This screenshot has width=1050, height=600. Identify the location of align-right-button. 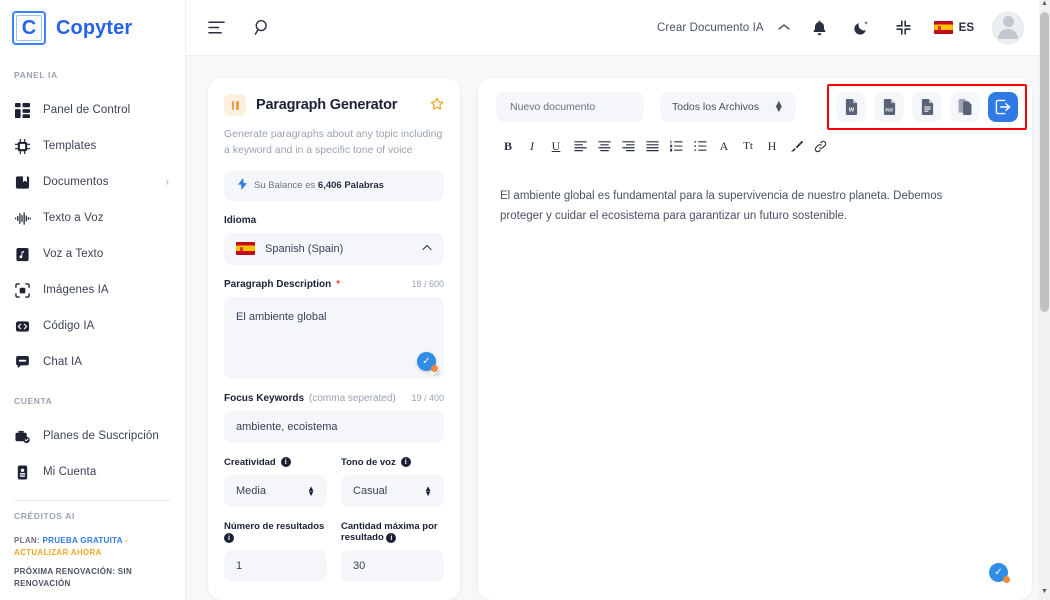
(628, 146).